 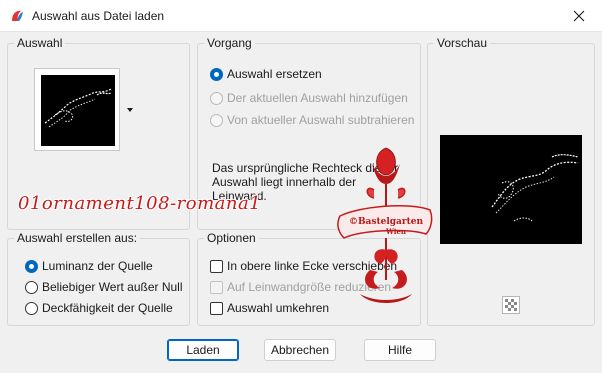 I want to click on ornament-thumbnail, so click(x=78, y=108).